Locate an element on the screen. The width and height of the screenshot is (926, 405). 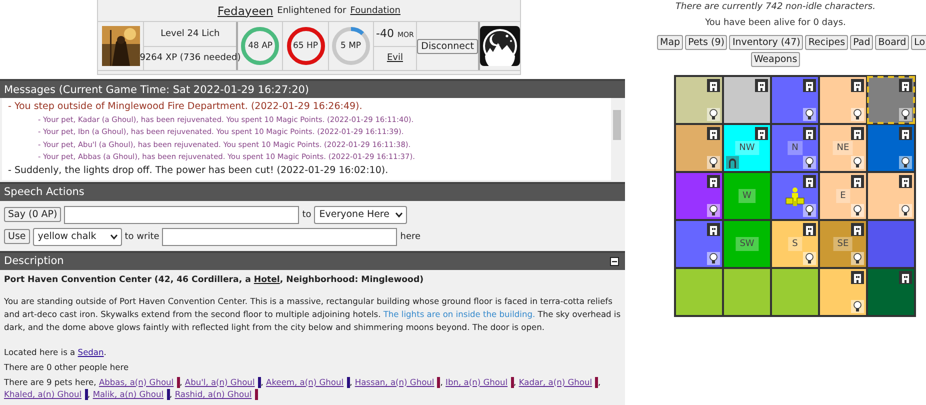
meter-label: 48 AP is located at coordinates (260, 46).